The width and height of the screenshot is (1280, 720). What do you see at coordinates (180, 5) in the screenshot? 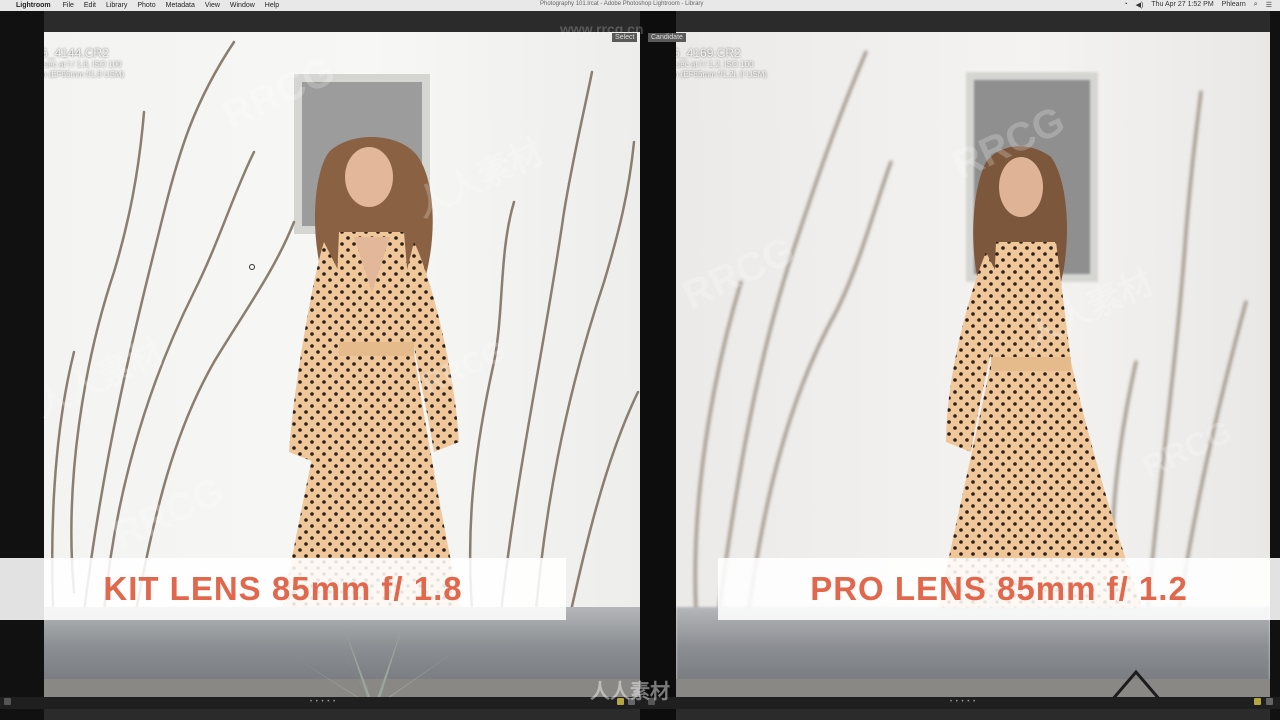
I see `menu-metadata: Metadata` at bounding box center [180, 5].